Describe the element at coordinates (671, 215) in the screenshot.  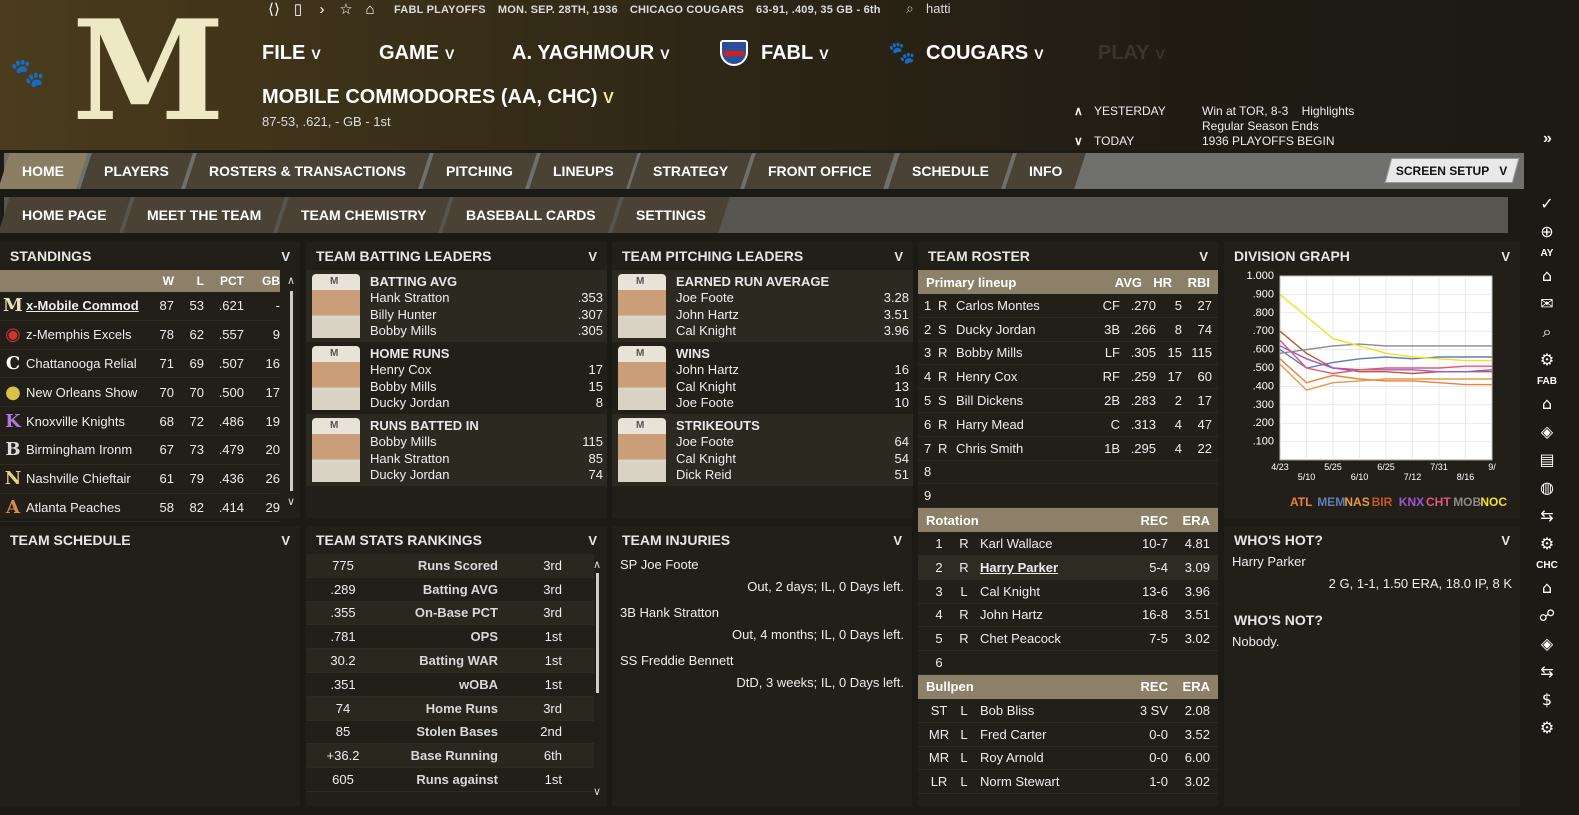
I see `subtab-settings: SETTINGS` at that location.